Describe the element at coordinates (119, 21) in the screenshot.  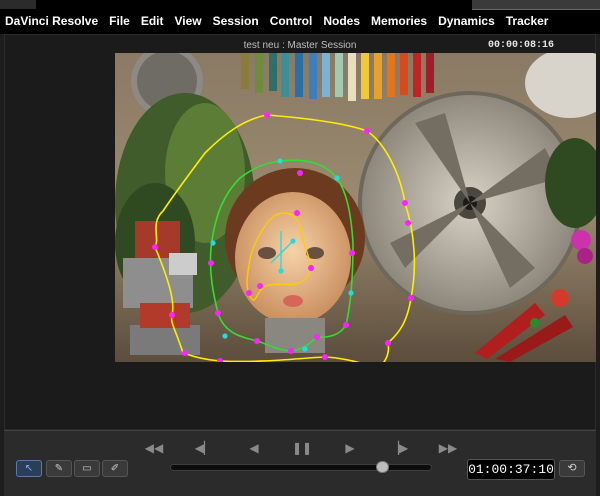
I see `menu-file: File` at that location.